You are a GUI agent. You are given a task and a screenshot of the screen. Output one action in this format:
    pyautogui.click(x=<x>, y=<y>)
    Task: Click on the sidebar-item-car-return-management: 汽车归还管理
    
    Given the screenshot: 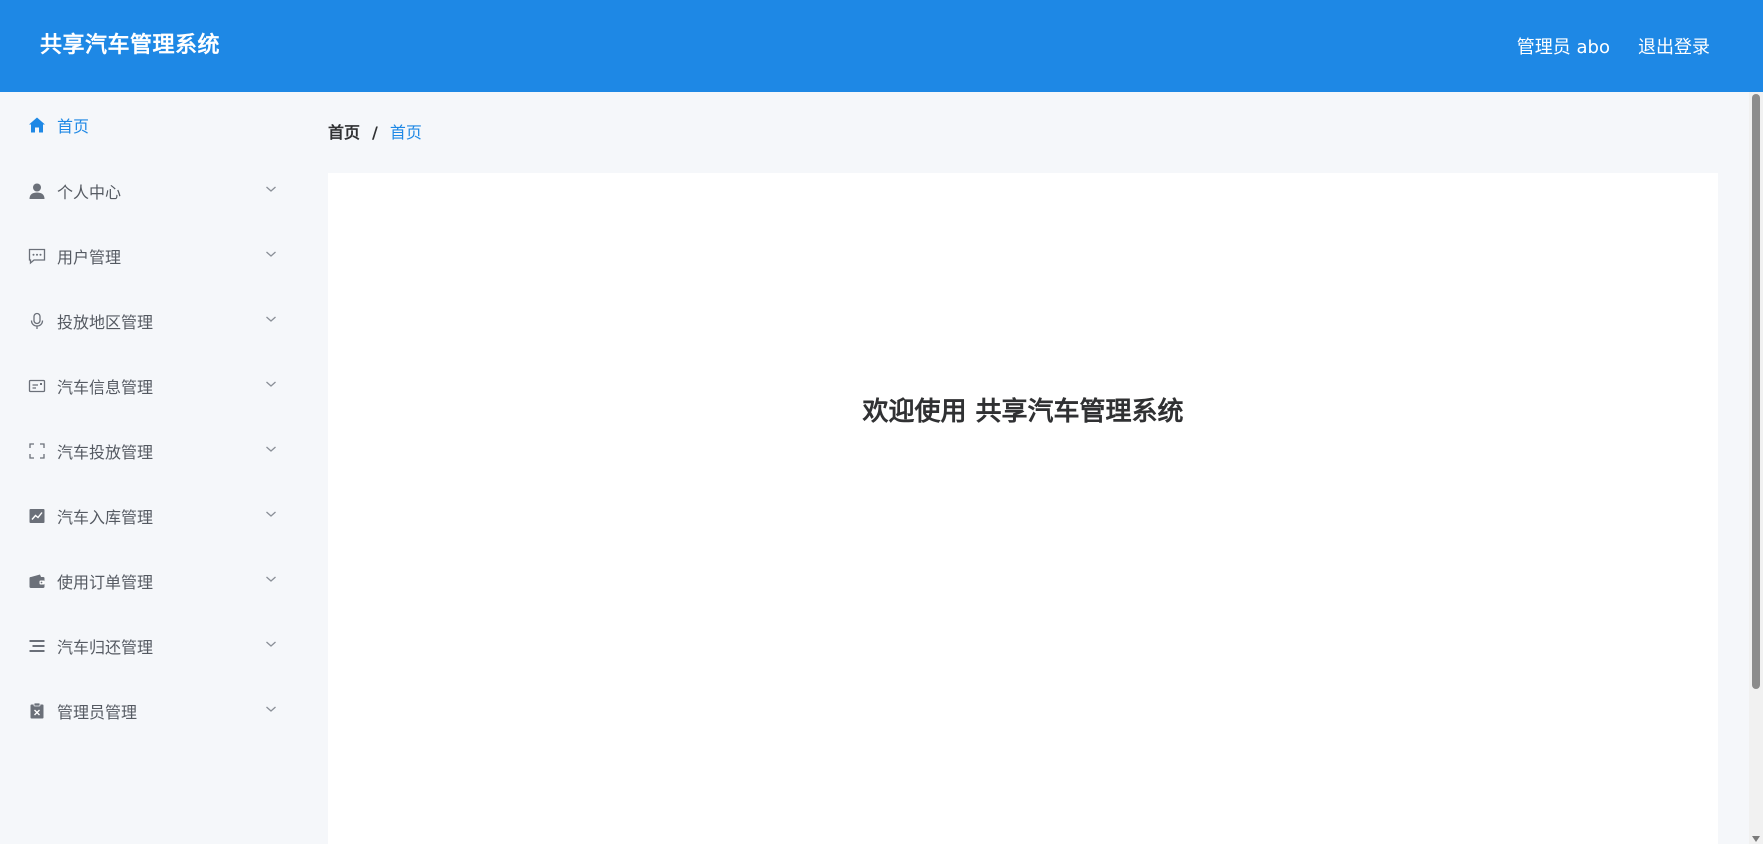 What is the action you would take?
    pyautogui.click(x=150, y=646)
    